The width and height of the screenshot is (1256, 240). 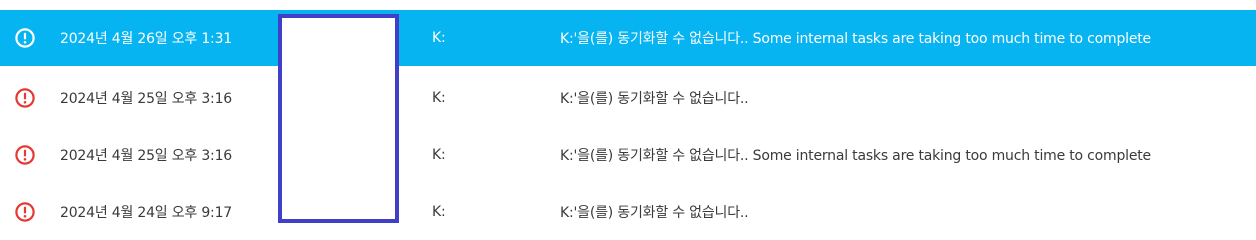 What do you see at coordinates (146, 39) in the screenshot?
I see `log-timestamp: 2024년 4월 26일 오후 1:31` at bounding box center [146, 39].